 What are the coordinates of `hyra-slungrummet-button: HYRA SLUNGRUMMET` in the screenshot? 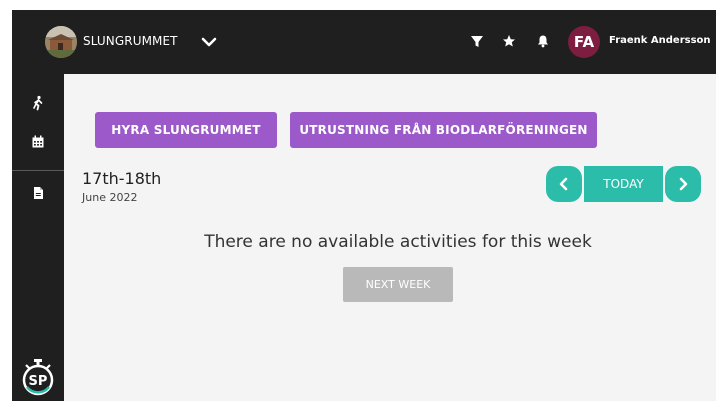 It's located at (186, 130).